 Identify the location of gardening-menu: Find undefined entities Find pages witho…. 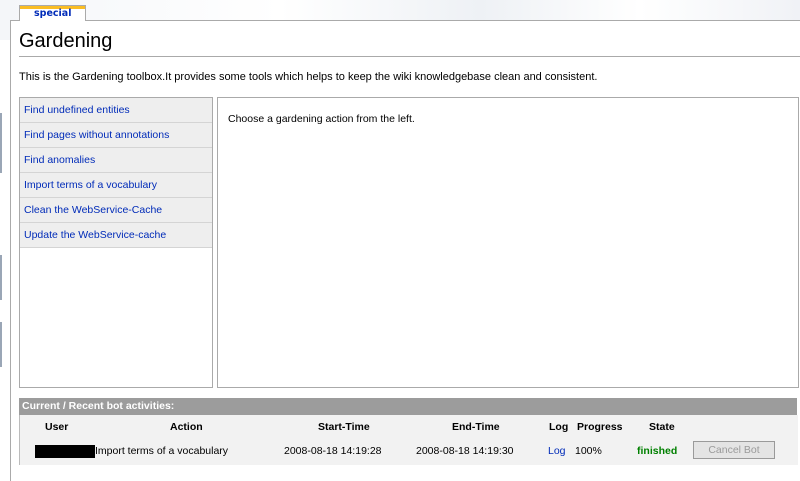
(116, 242).